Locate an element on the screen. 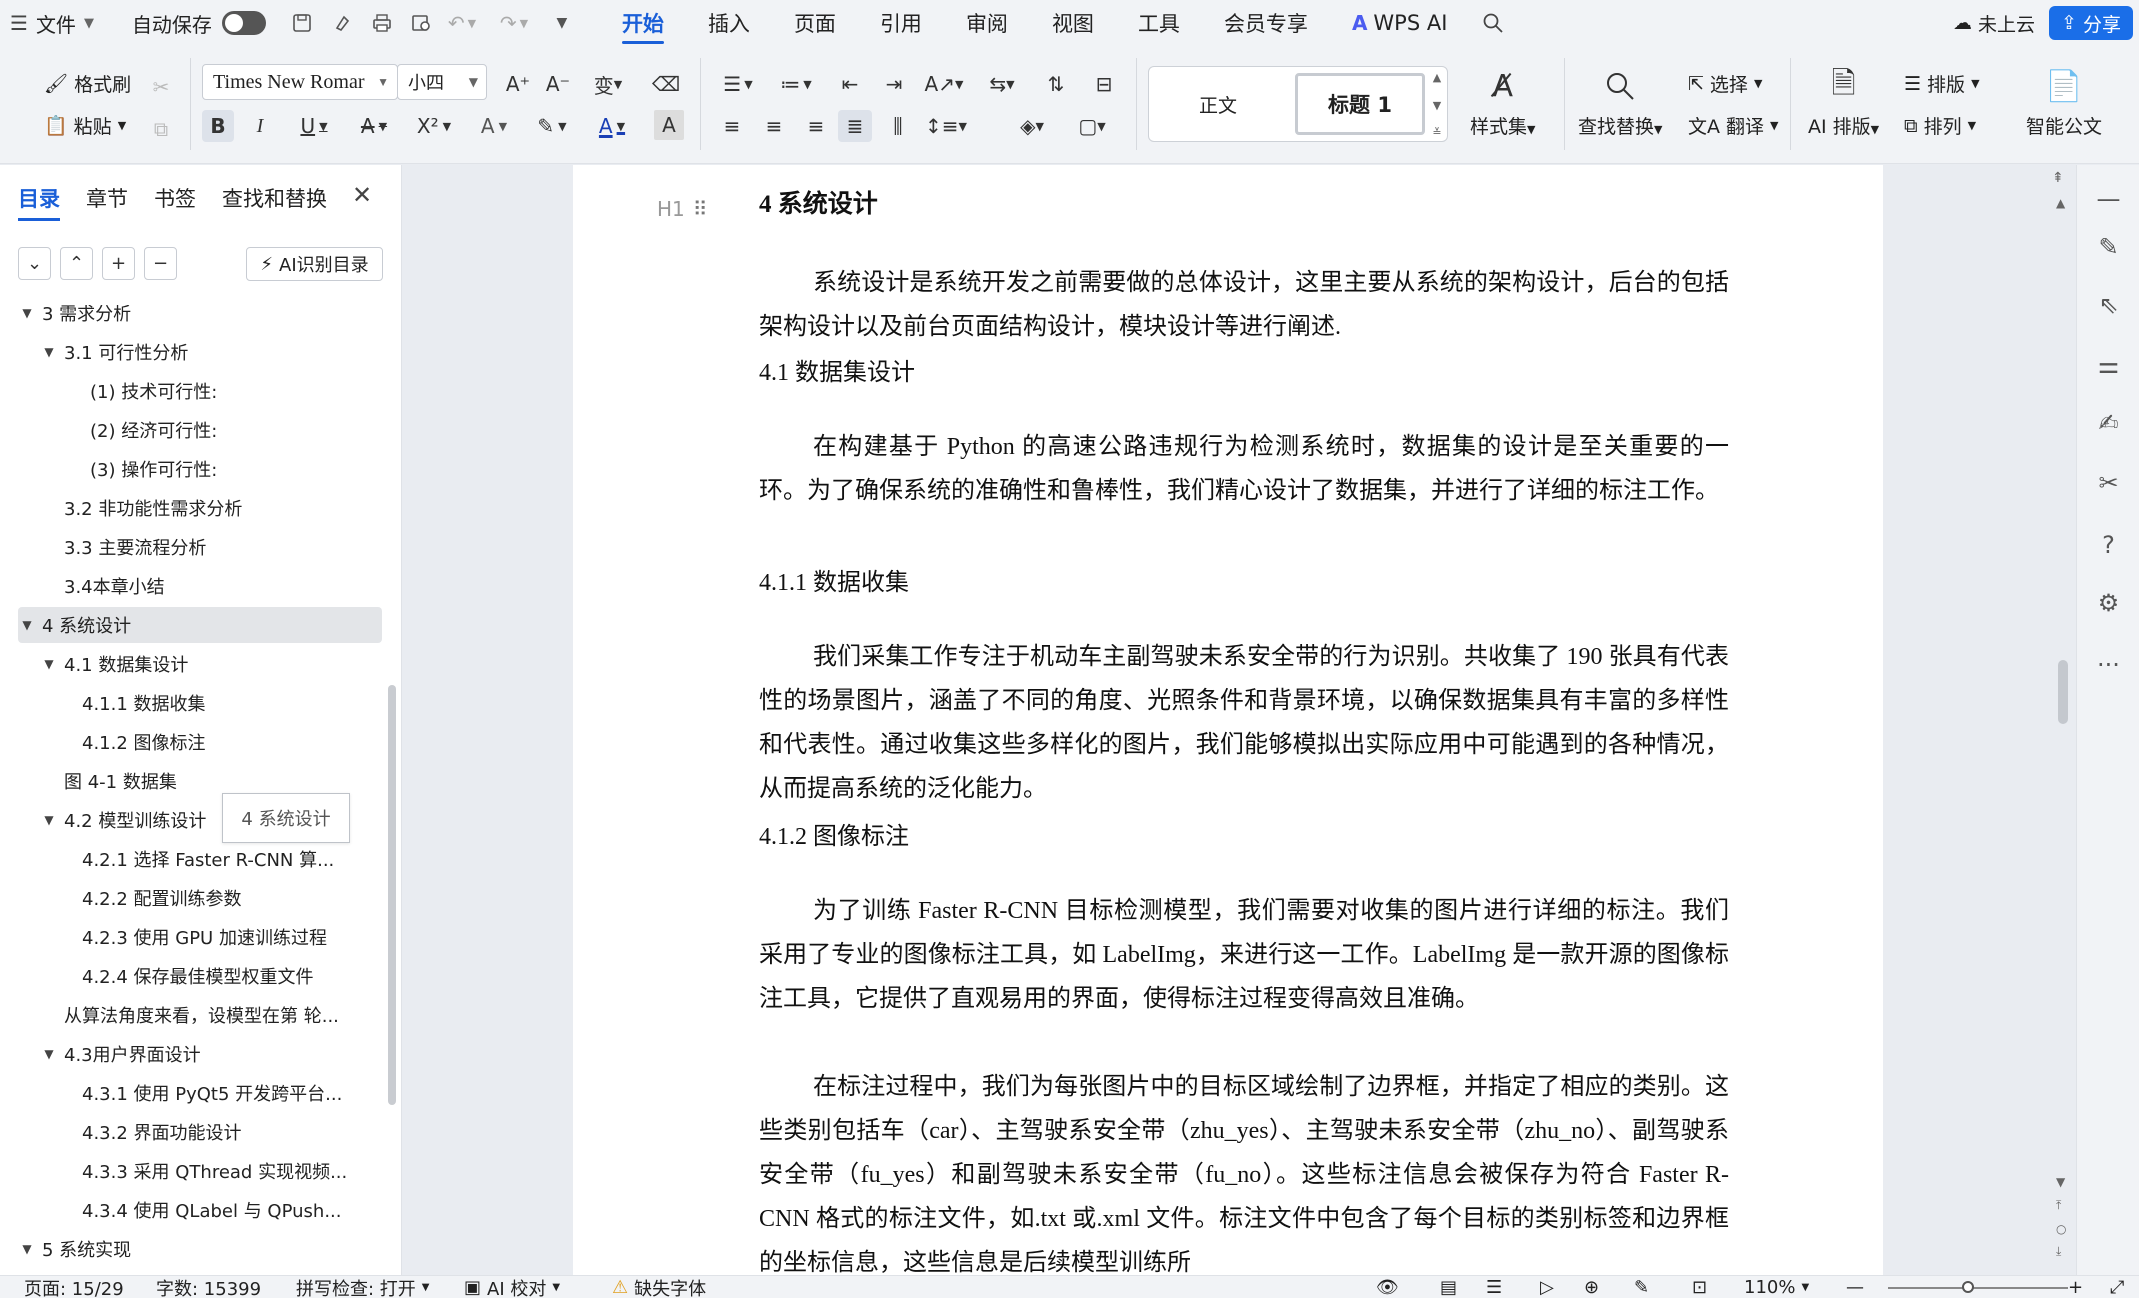 The height and width of the screenshot is (1298, 2139). autosave-toggle: 自动保存 is located at coordinates (199, 23).